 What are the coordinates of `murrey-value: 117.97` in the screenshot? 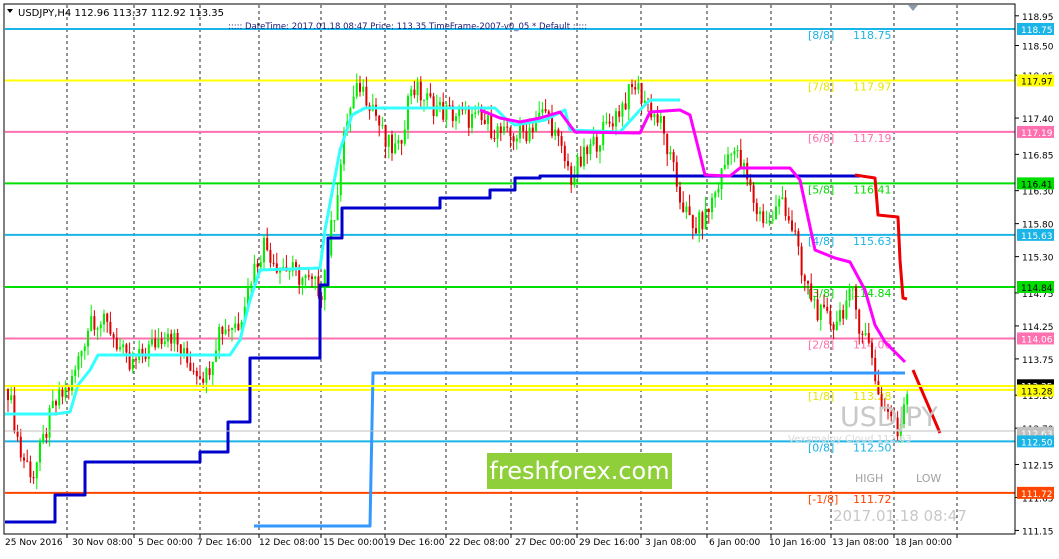 It's located at (872, 86).